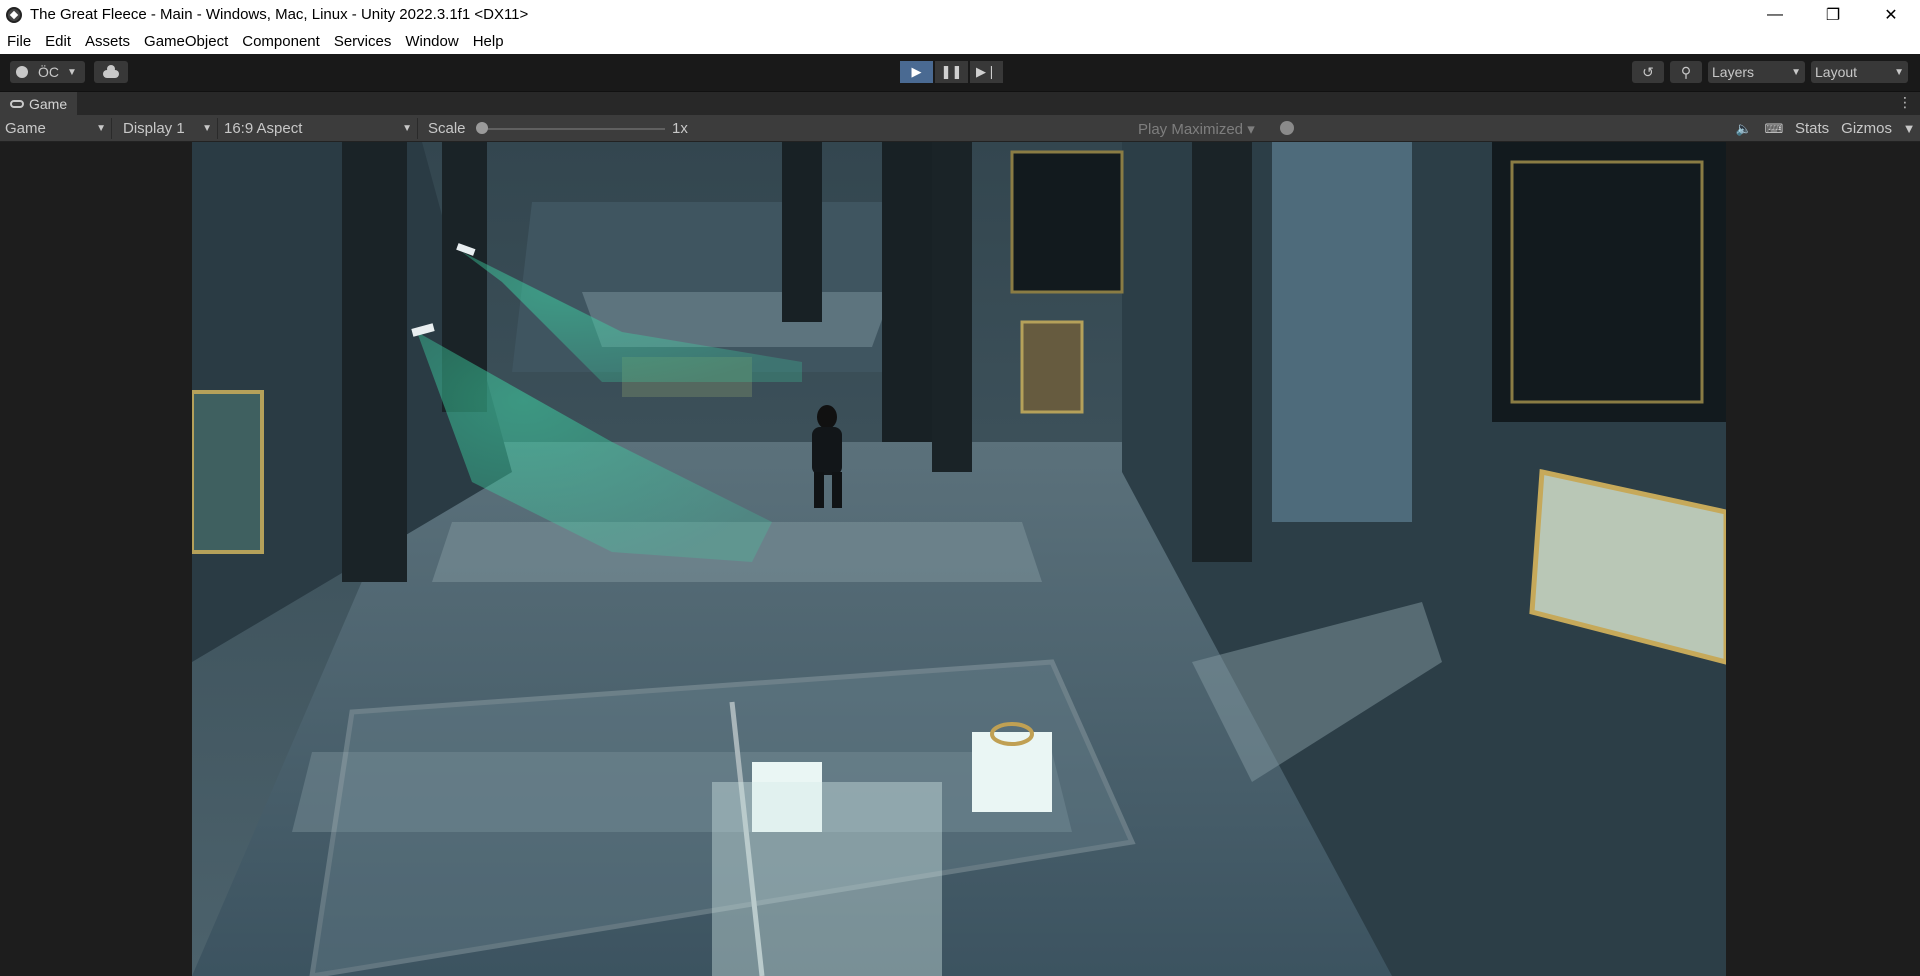  I want to click on scale-label: Scale, so click(447, 128).